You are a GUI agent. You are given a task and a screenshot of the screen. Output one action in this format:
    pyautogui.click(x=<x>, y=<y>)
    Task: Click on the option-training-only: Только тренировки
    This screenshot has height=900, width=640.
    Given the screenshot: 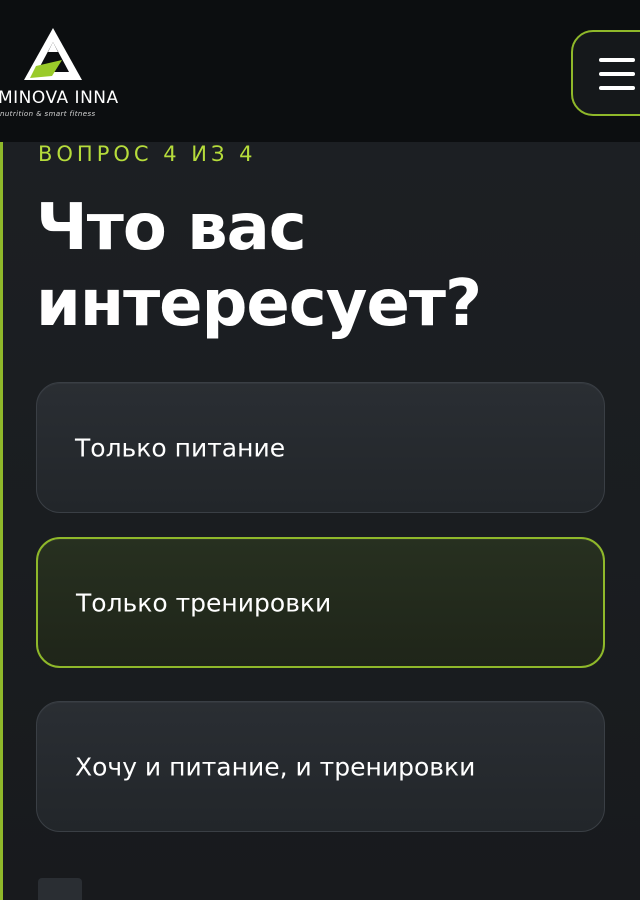 What is the action you would take?
    pyautogui.click(x=320, y=602)
    